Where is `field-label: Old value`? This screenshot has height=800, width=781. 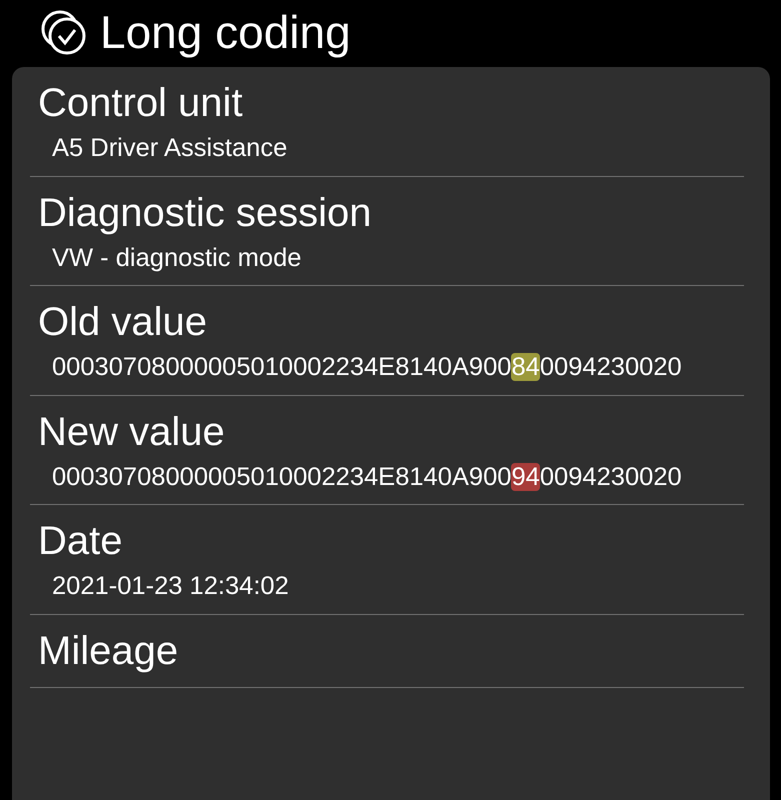 field-label: Old value is located at coordinates (123, 322).